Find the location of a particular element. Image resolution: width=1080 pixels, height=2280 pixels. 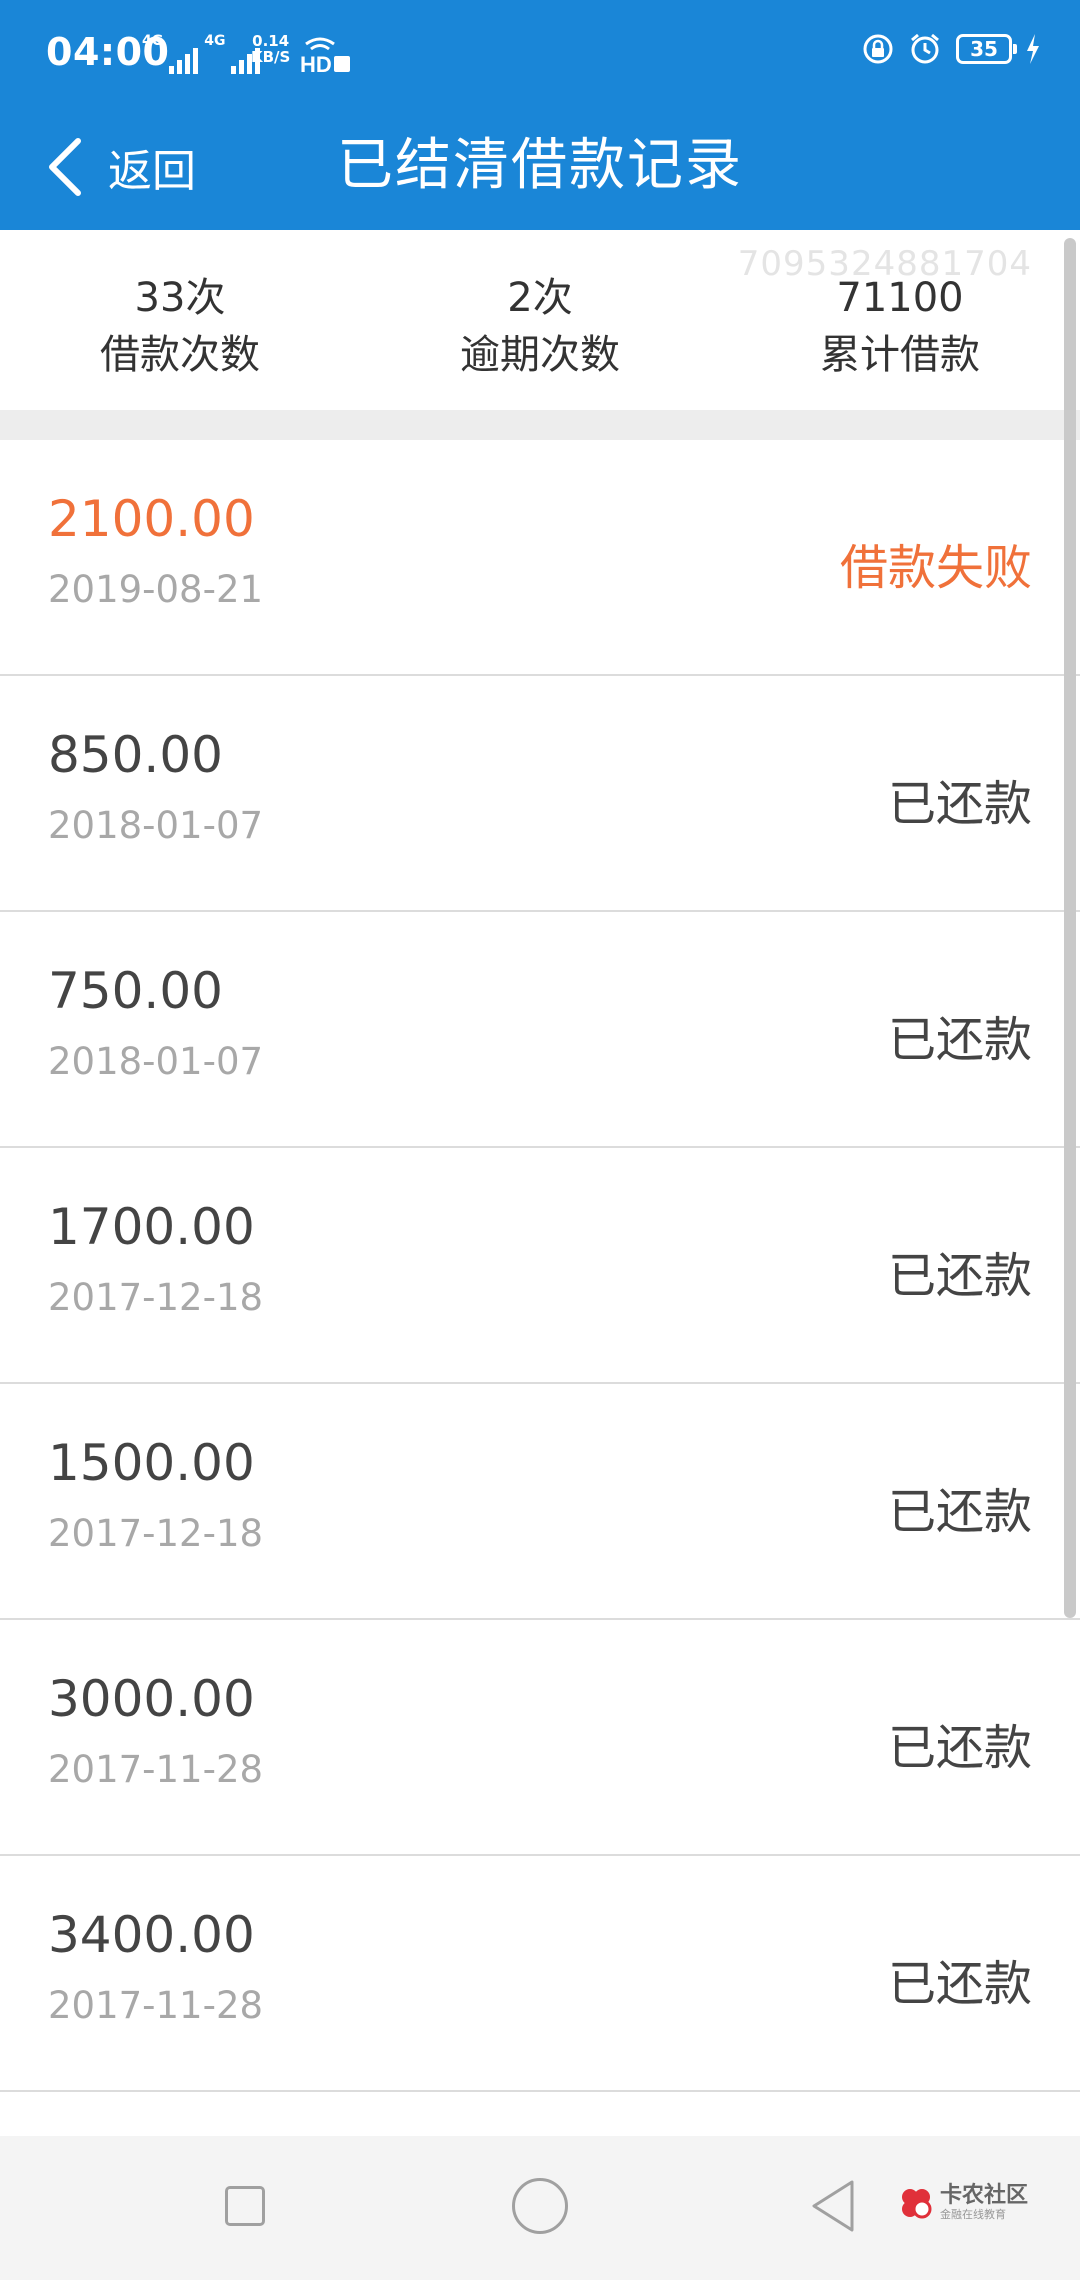

signal-indicators: 4G 4G is located at coordinates (201, 53).